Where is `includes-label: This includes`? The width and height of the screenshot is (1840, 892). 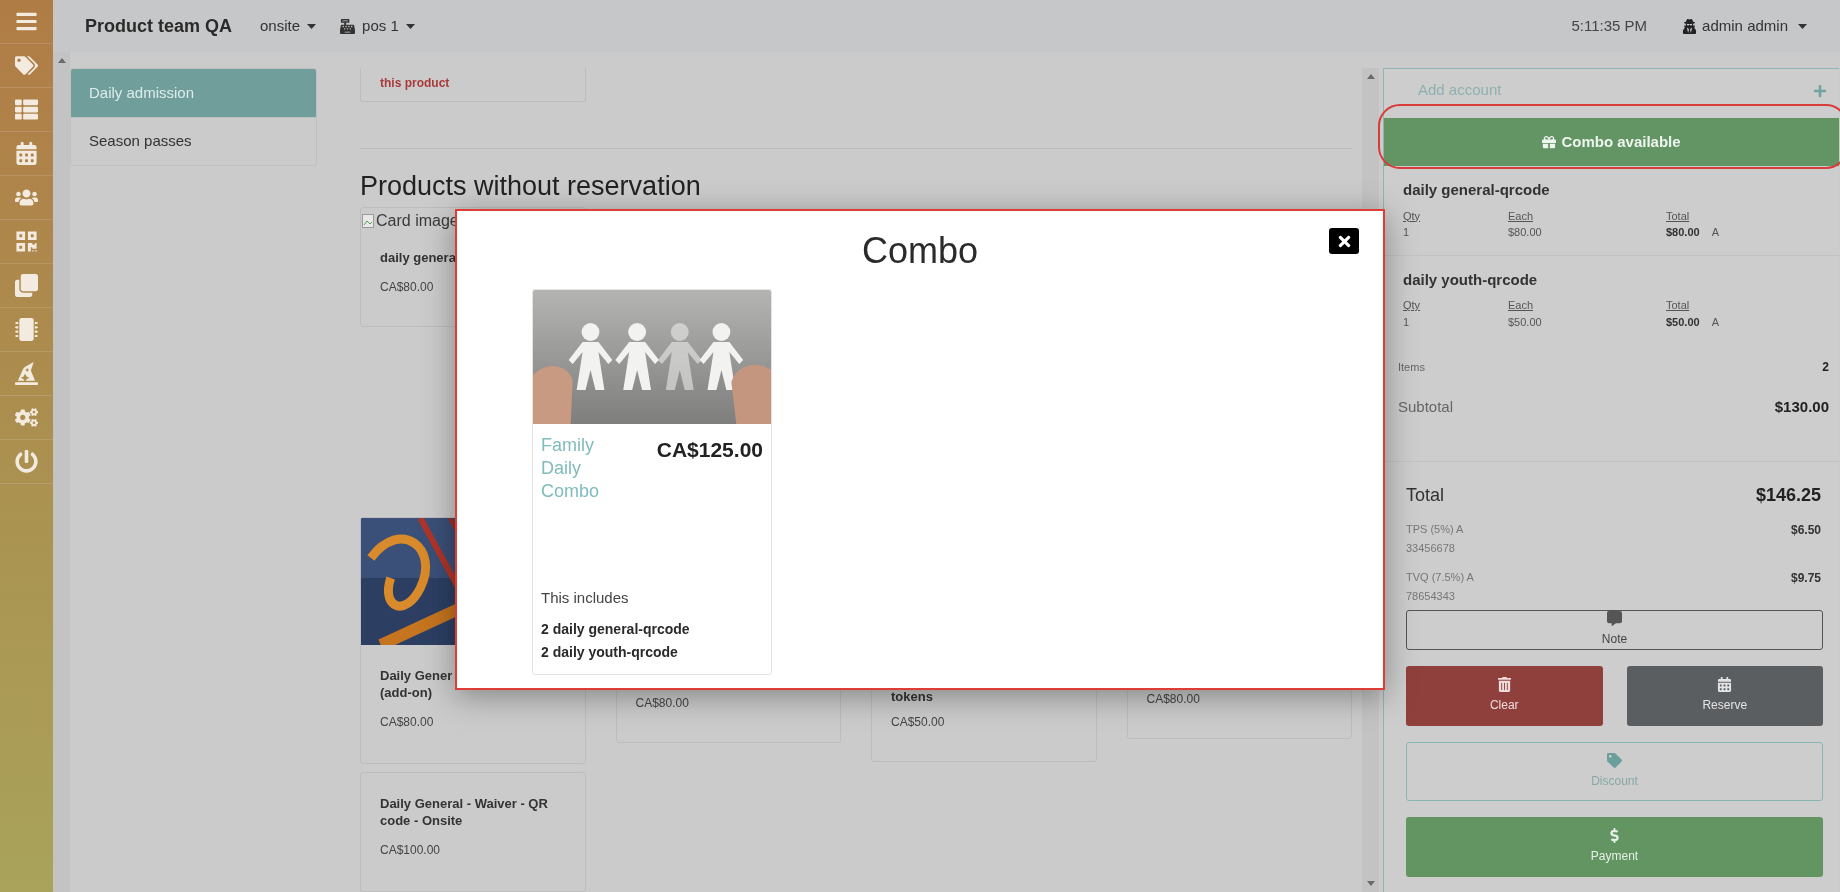 includes-label: This includes is located at coordinates (585, 597).